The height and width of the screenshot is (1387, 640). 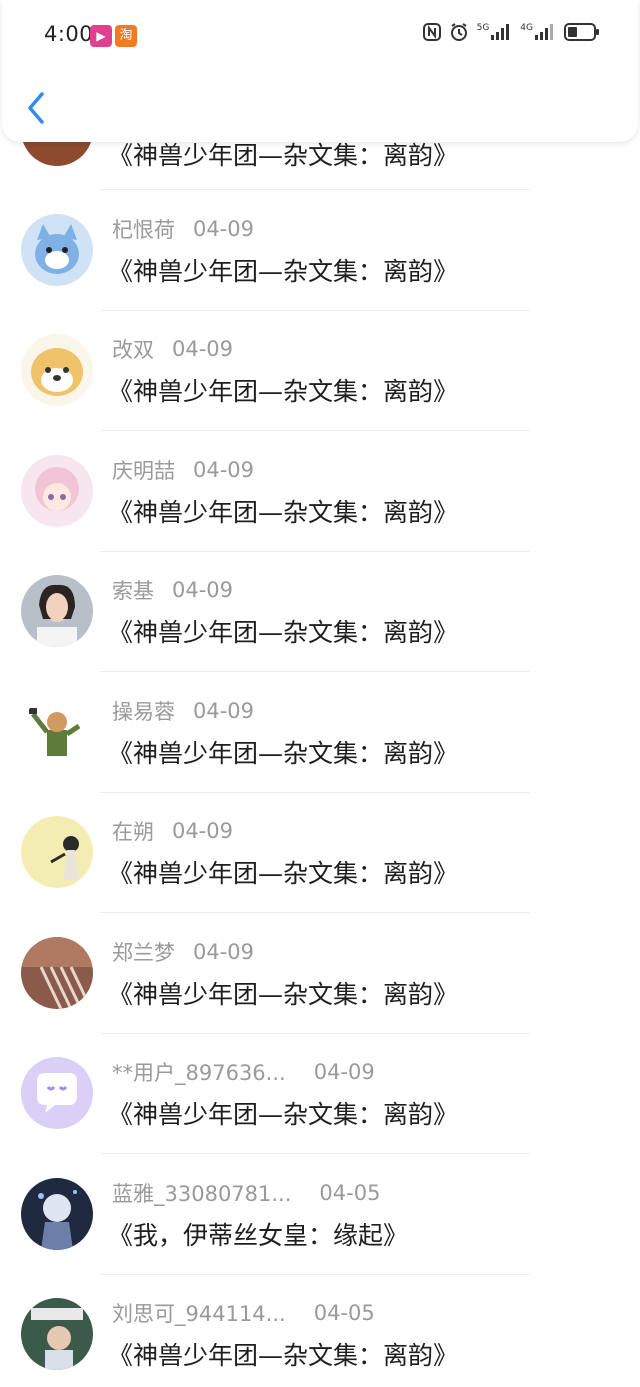 What do you see at coordinates (320, 611) in the screenshot?
I see `list-item: 索基 04-09 《神兽少年团—杂文集：离韵》` at bounding box center [320, 611].